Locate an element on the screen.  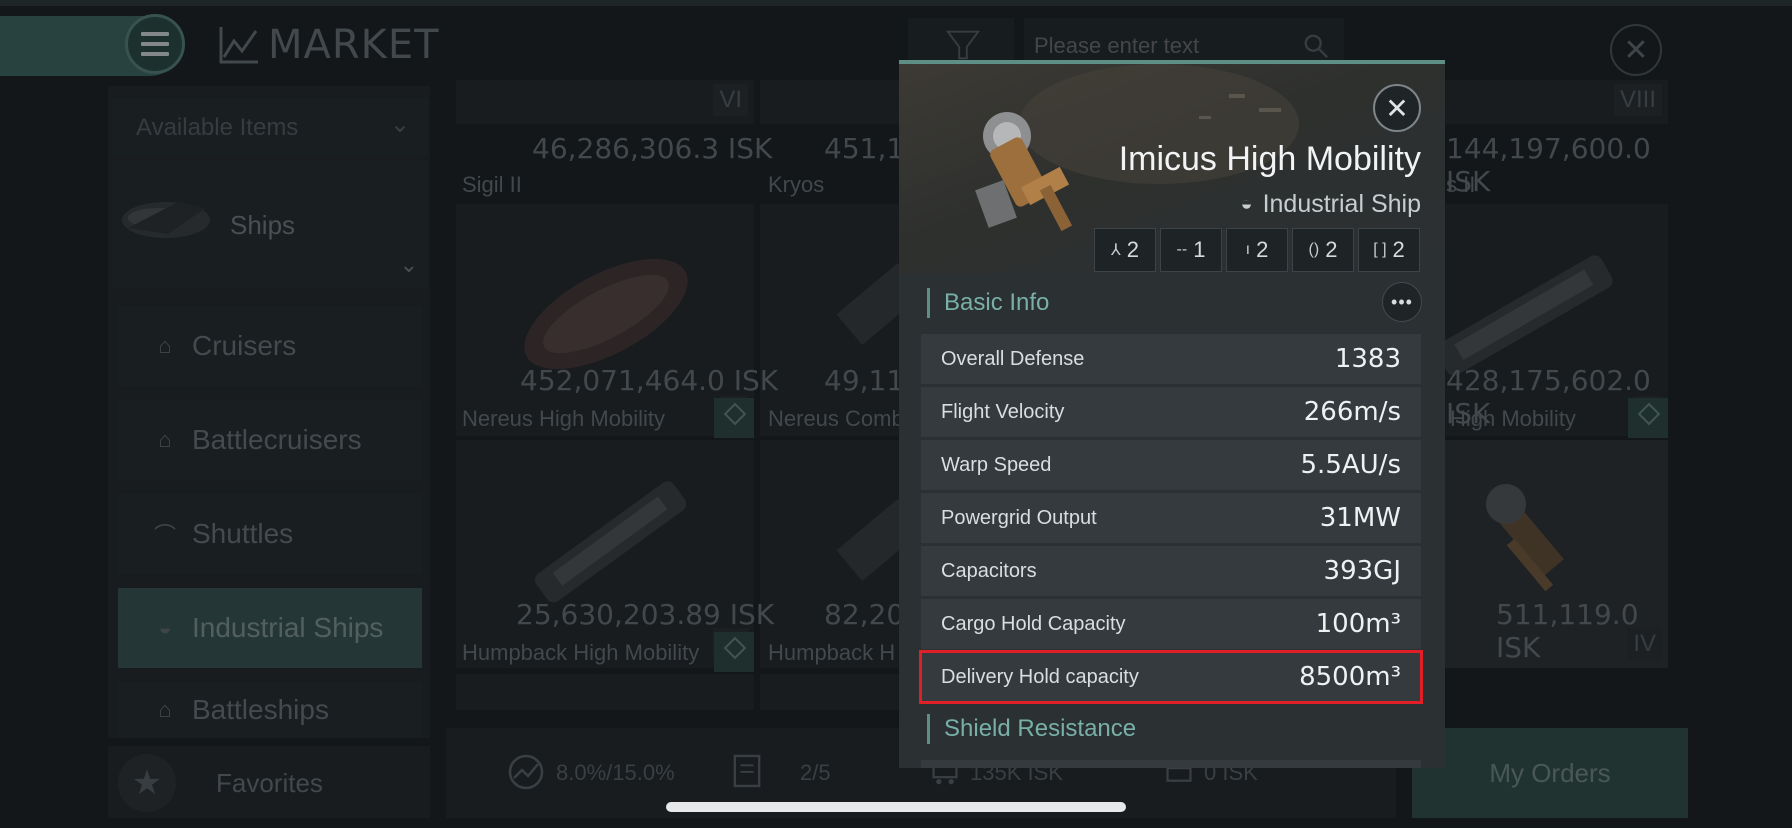
industrial-ship-icon: ◒ is located at coordinates (1246, 204).